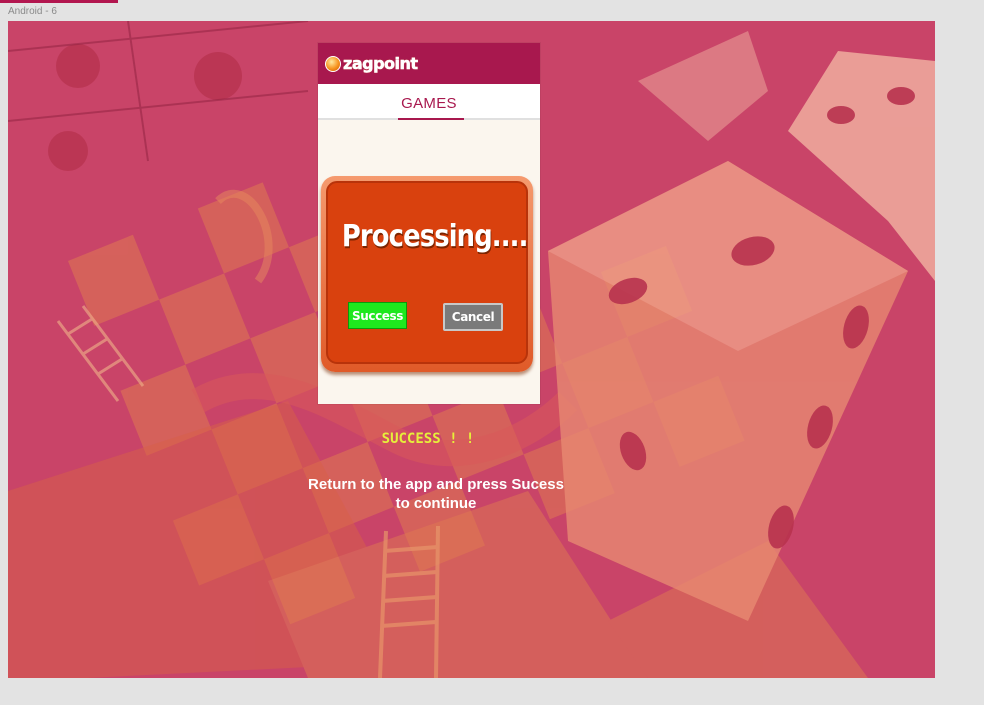 This screenshot has height=705, width=984. I want to click on instruction-line-2: to continue, so click(436, 503).